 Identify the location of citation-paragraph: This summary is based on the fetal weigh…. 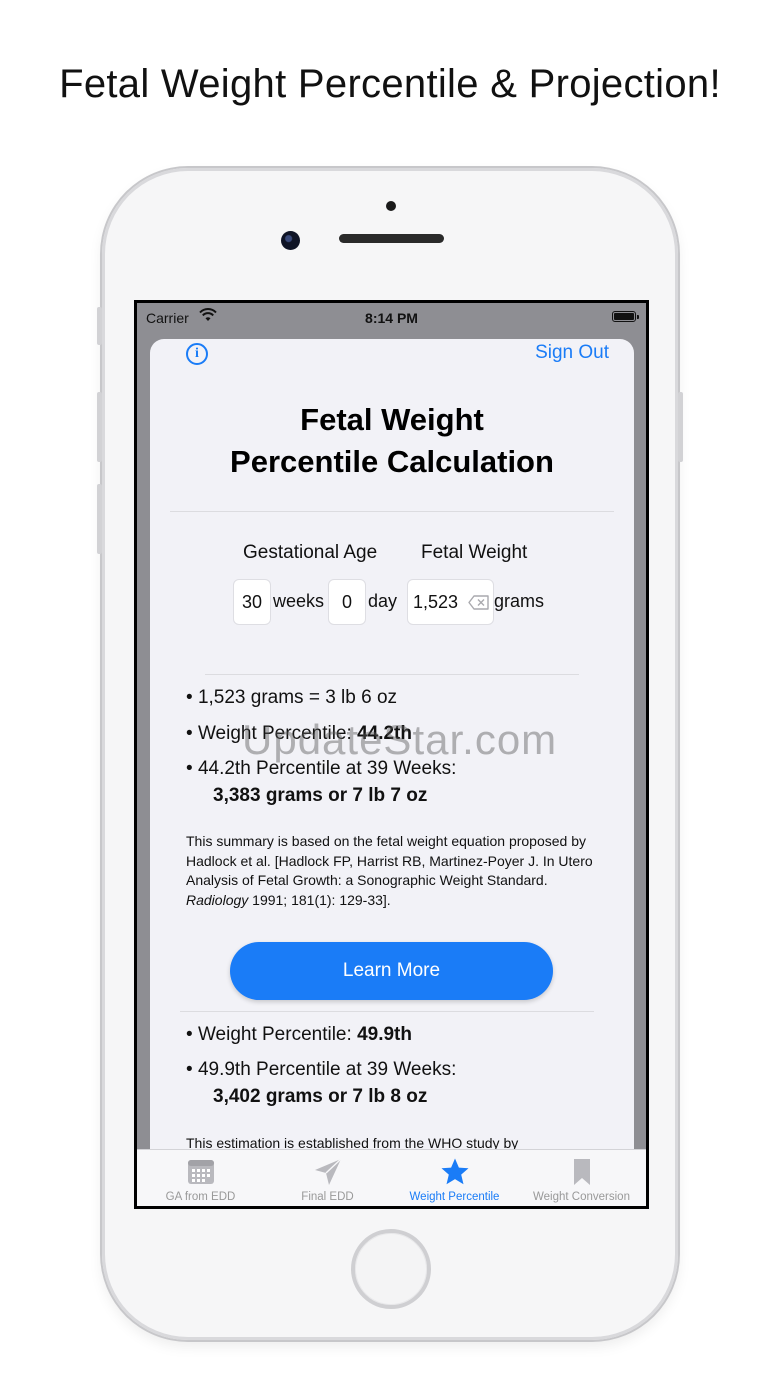
(389, 870).